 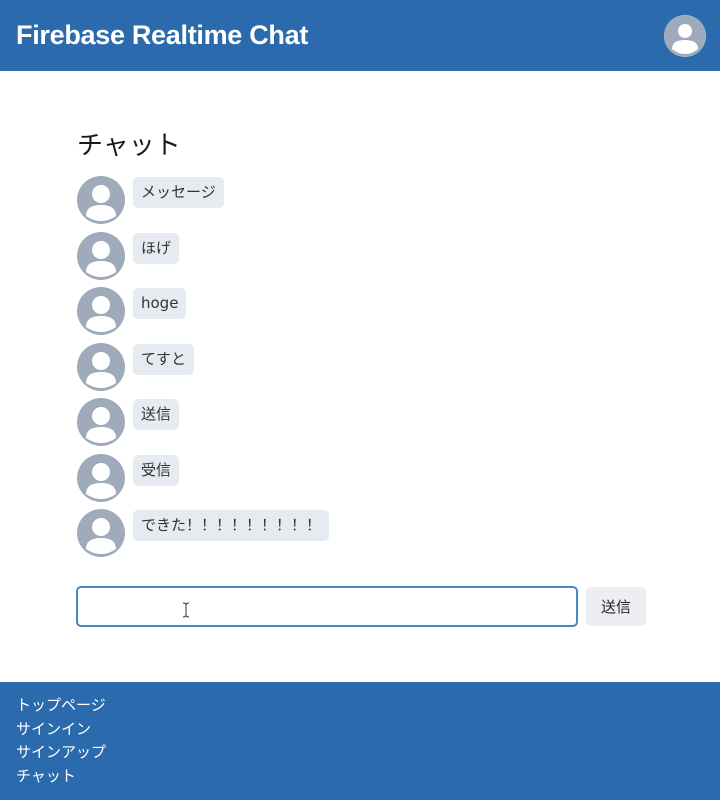 I want to click on app-title: Firebase Realtime Chat, so click(x=162, y=35).